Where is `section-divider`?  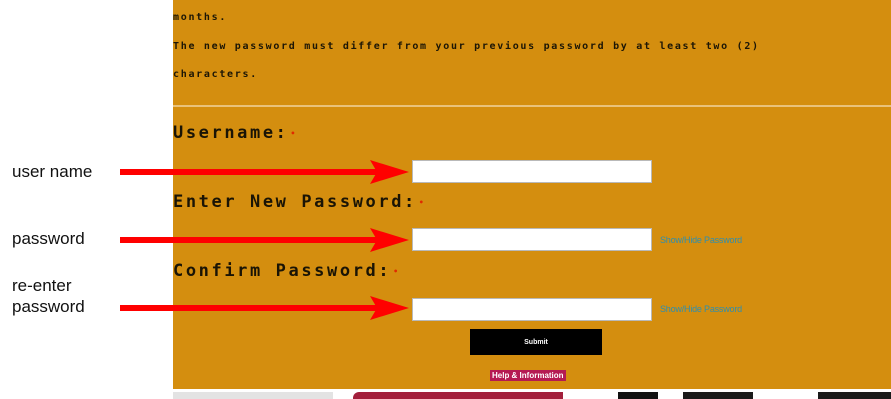
section-divider is located at coordinates (532, 106).